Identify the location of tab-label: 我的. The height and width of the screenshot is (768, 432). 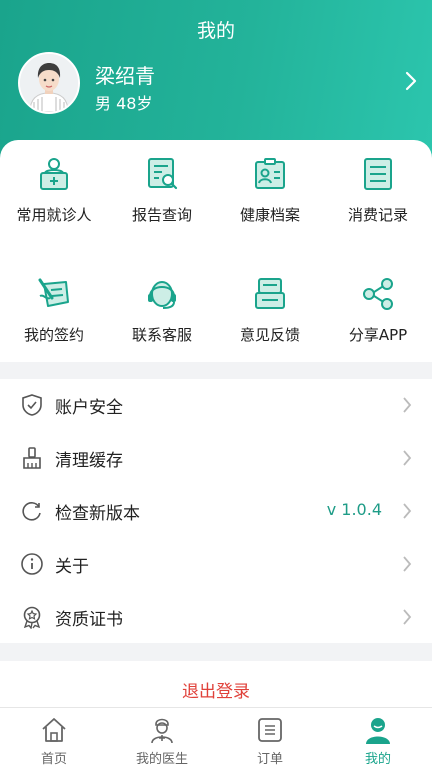
(377, 759).